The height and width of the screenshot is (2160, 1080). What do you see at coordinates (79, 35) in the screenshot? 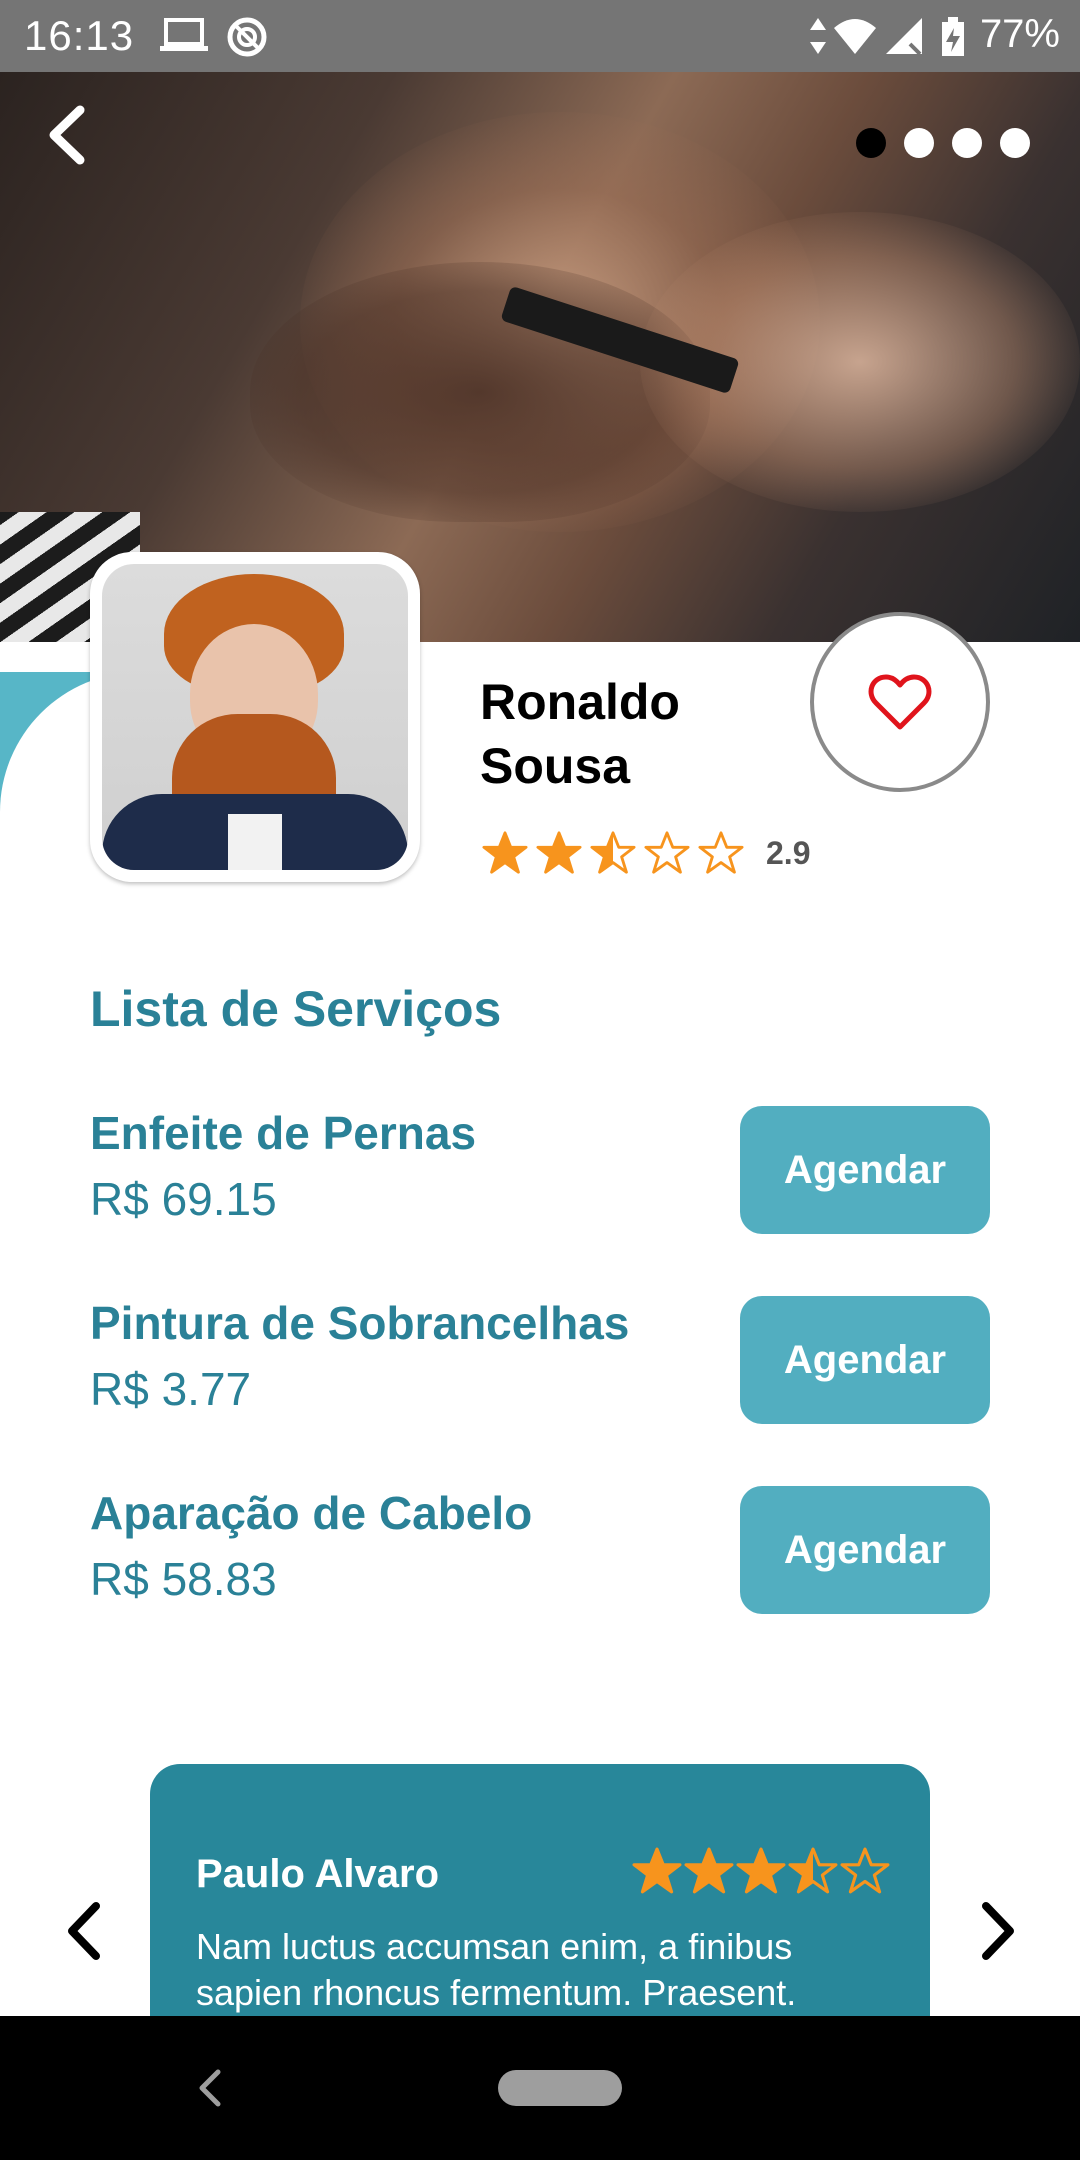
I see `status-time: 16:13` at bounding box center [79, 35].